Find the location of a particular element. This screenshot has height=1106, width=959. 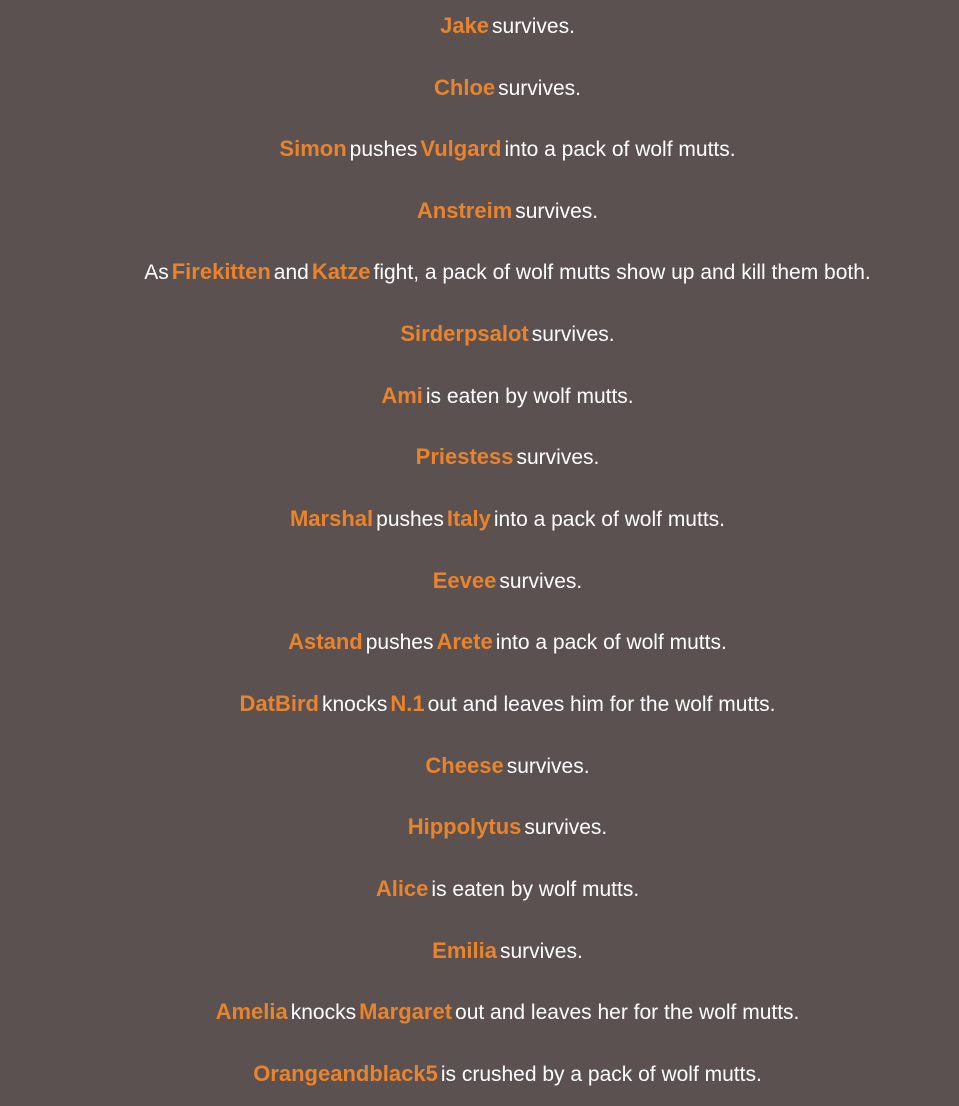

event-line-7: Ami is eaten by wolf mutts. is located at coordinates (507, 396).